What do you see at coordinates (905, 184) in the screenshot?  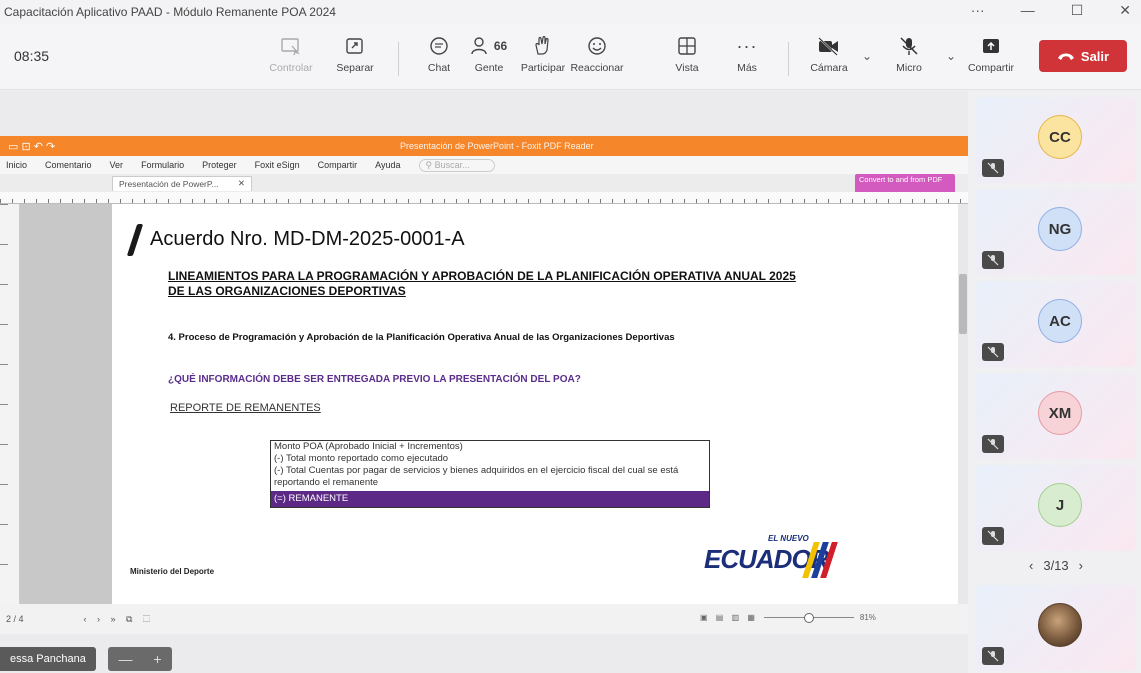 I see `convert-pdf-badge: Convert to and from PDF` at bounding box center [905, 184].